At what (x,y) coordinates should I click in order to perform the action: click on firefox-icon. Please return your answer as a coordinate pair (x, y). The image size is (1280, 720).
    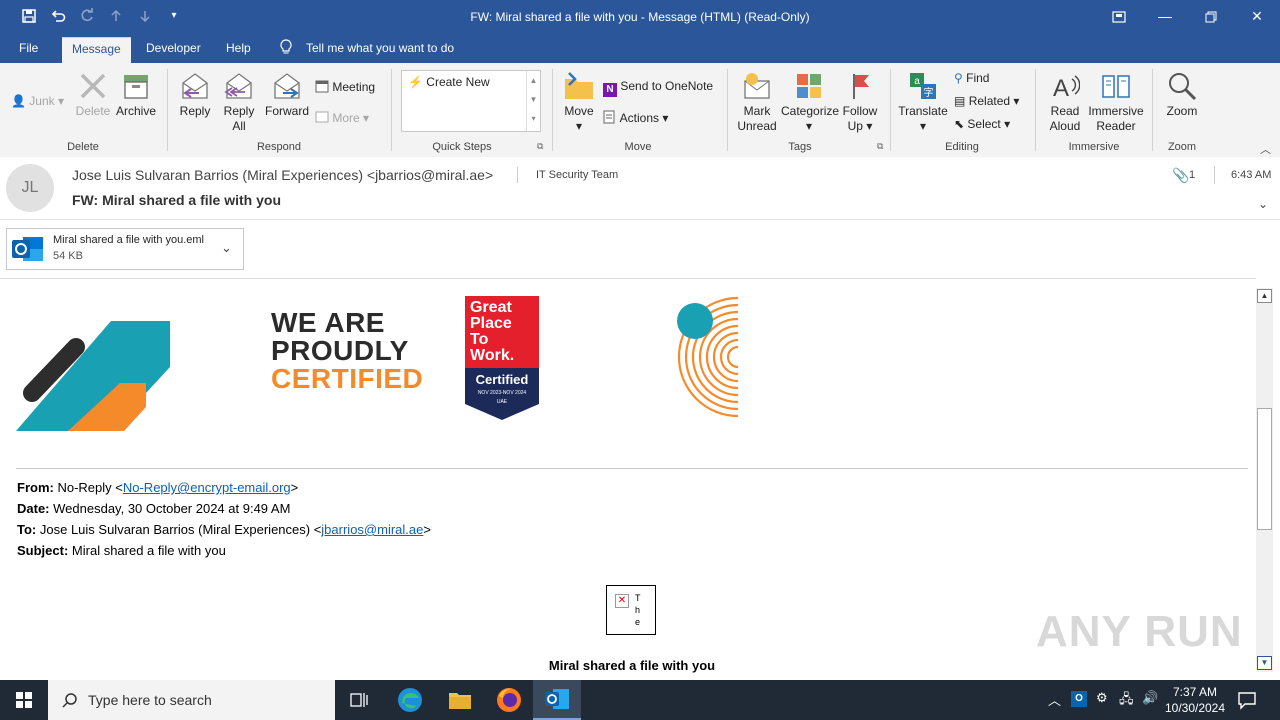
    Looking at the image, I should click on (509, 700).